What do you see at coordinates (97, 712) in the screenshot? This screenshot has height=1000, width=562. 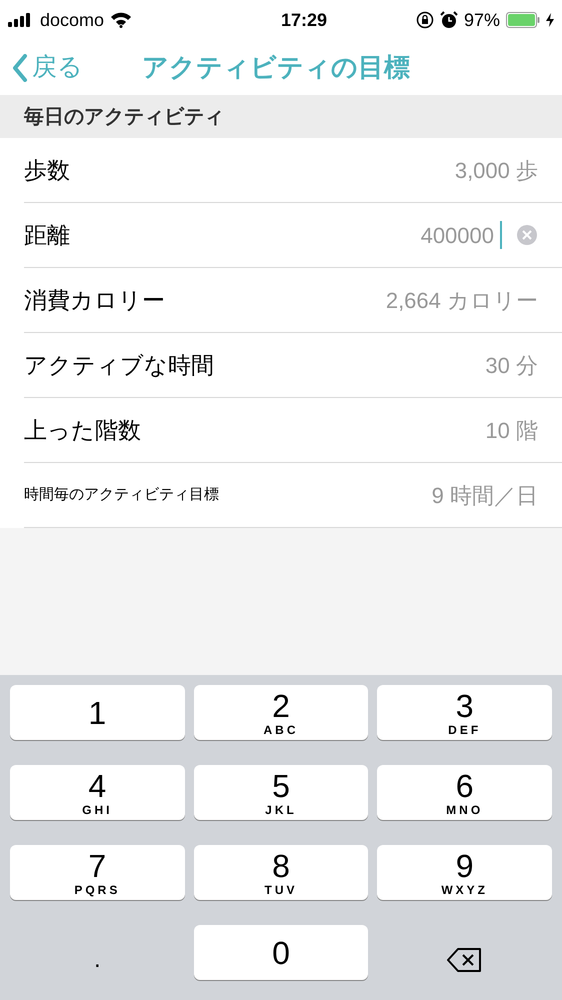 I see `keypad-key: 1` at bounding box center [97, 712].